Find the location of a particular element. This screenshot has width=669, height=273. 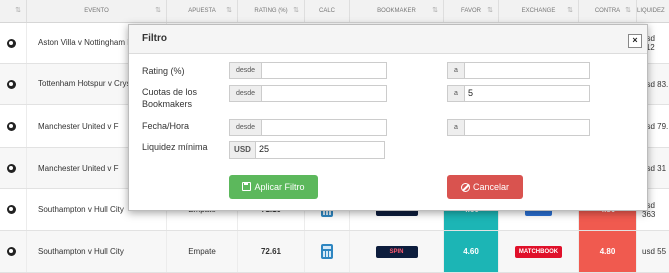

apply-filter-button: Aplicar Filtro is located at coordinates (273, 187).